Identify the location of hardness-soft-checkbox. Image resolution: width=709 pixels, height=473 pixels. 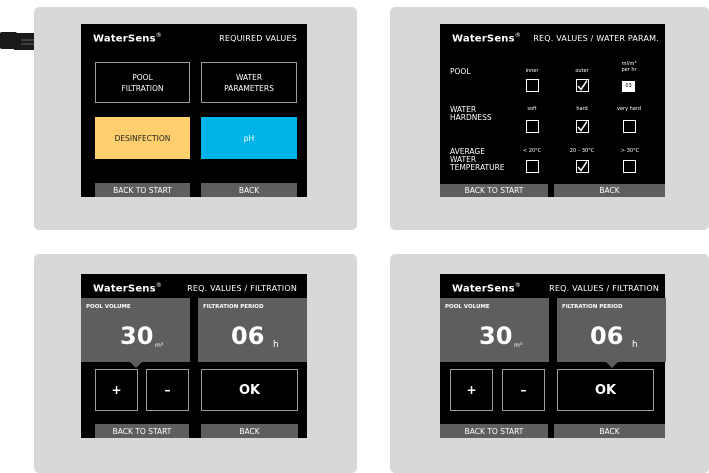
(532, 126).